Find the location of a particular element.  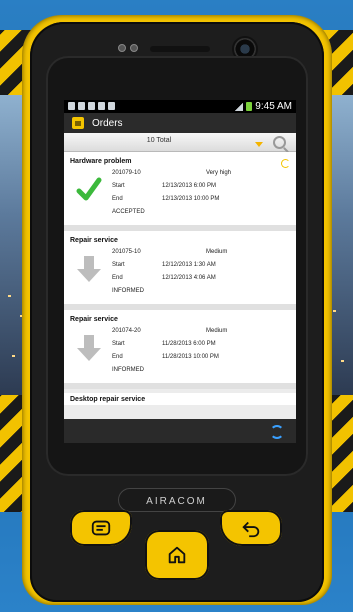

action-bar: Orders is located at coordinates (180, 123).